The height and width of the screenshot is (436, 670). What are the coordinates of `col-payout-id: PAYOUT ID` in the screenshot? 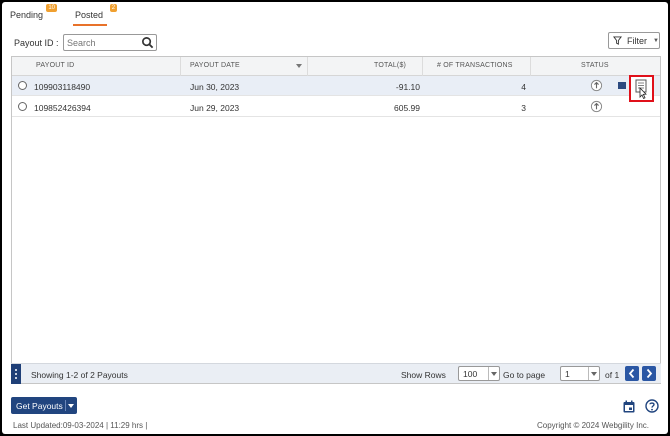 It's located at (55, 65).